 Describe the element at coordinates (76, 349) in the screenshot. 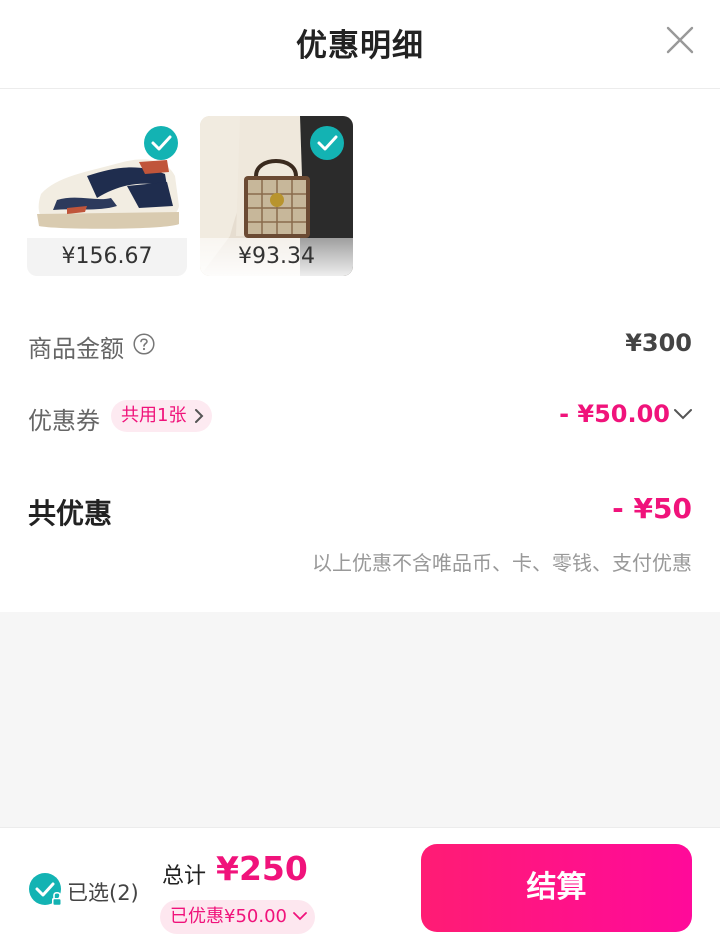

I see `goods-amount-label: 商品金额` at that location.